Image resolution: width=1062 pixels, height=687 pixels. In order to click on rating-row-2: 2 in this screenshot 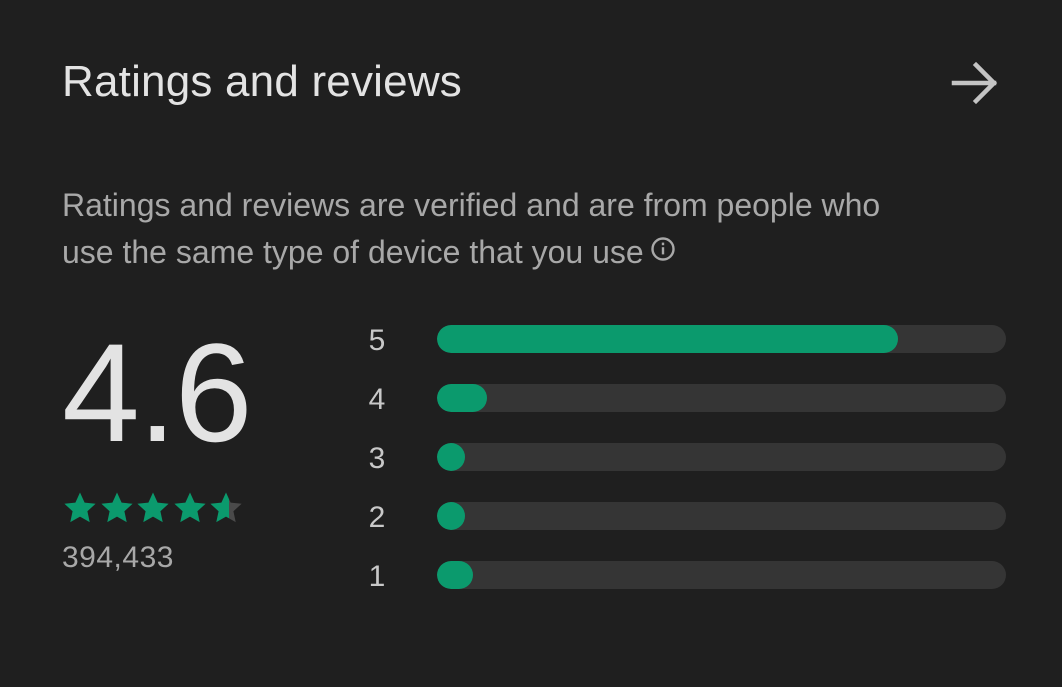, I will do `click(684, 527)`.